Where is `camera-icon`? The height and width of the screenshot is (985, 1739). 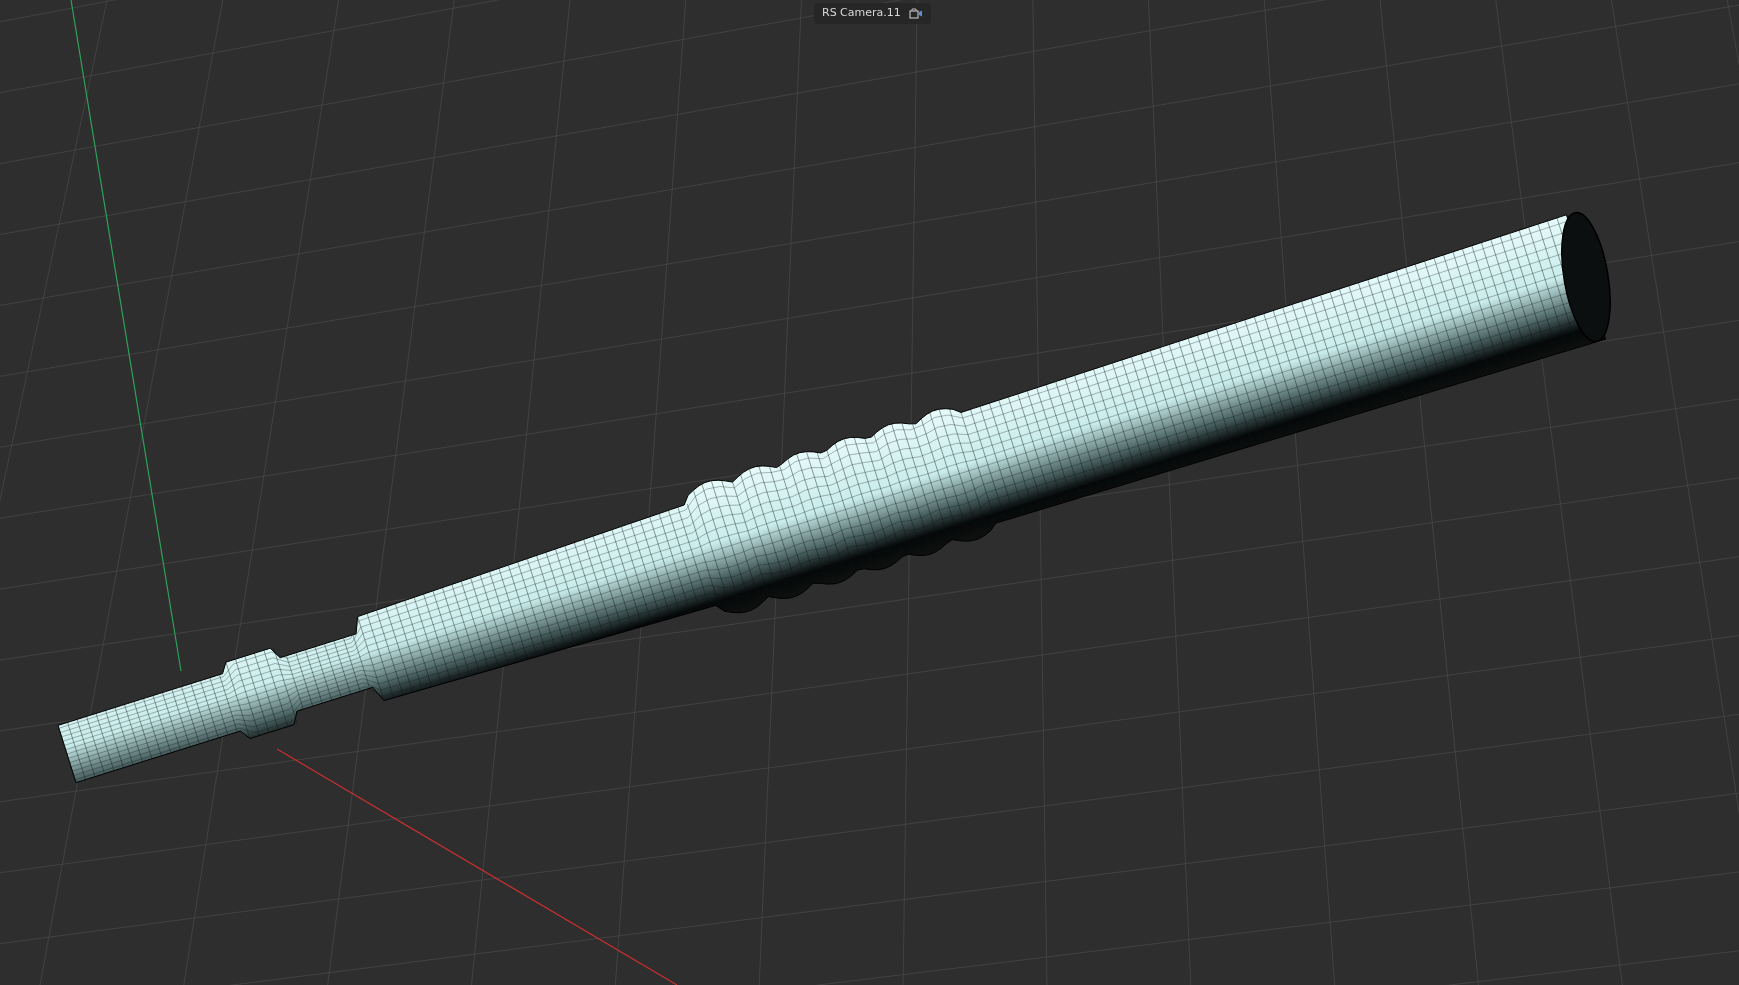
camera-icon is located at coordinates (915, 13).